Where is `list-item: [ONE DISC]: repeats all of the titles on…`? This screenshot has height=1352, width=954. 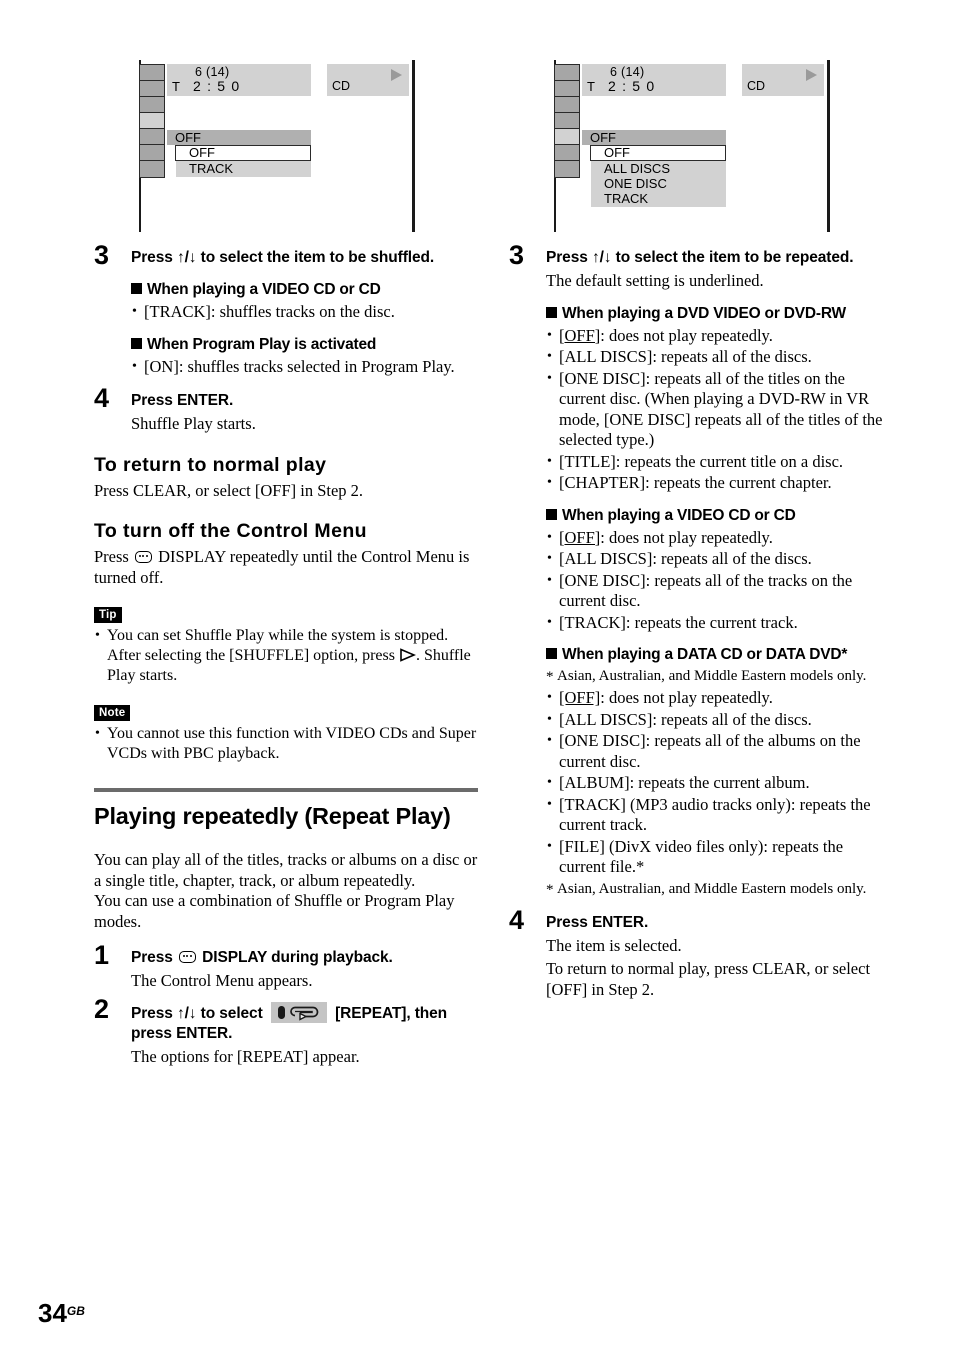
list-item: [ONE DISC]: repeats all of the titles on… is located at coordinates (719, 410).